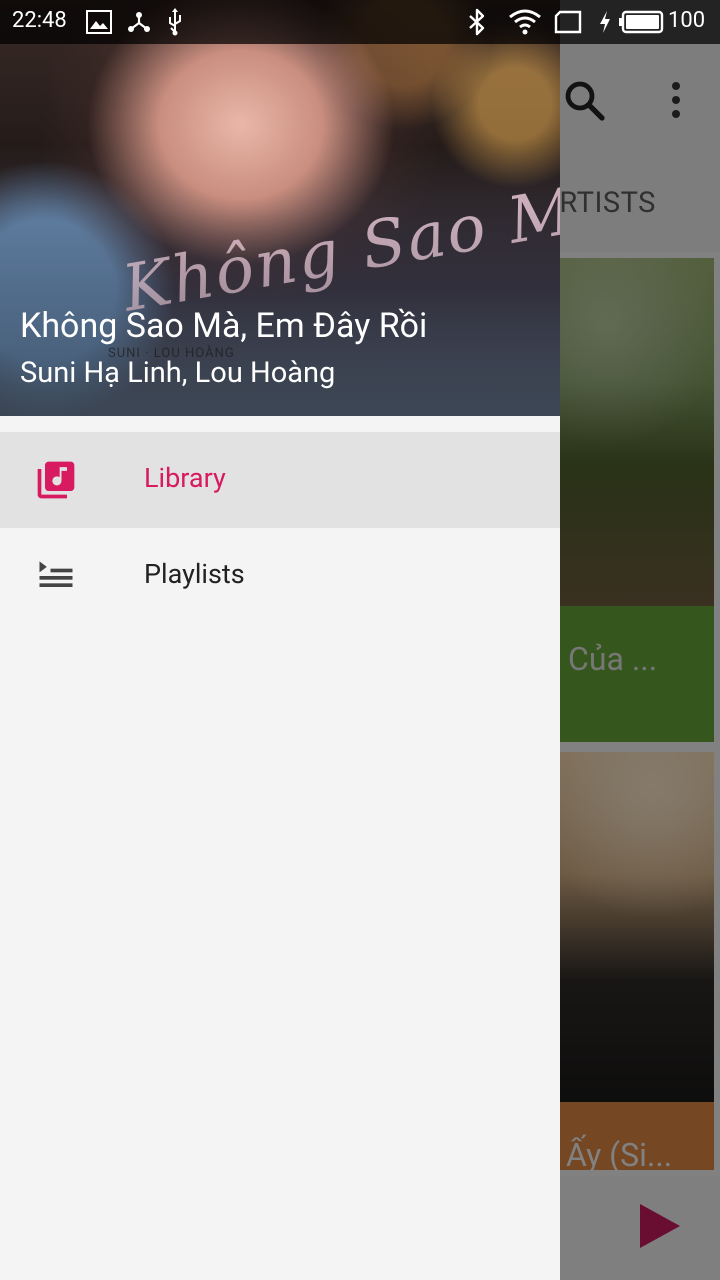  I want to click on status-time: 22:48, so click(39, 20).